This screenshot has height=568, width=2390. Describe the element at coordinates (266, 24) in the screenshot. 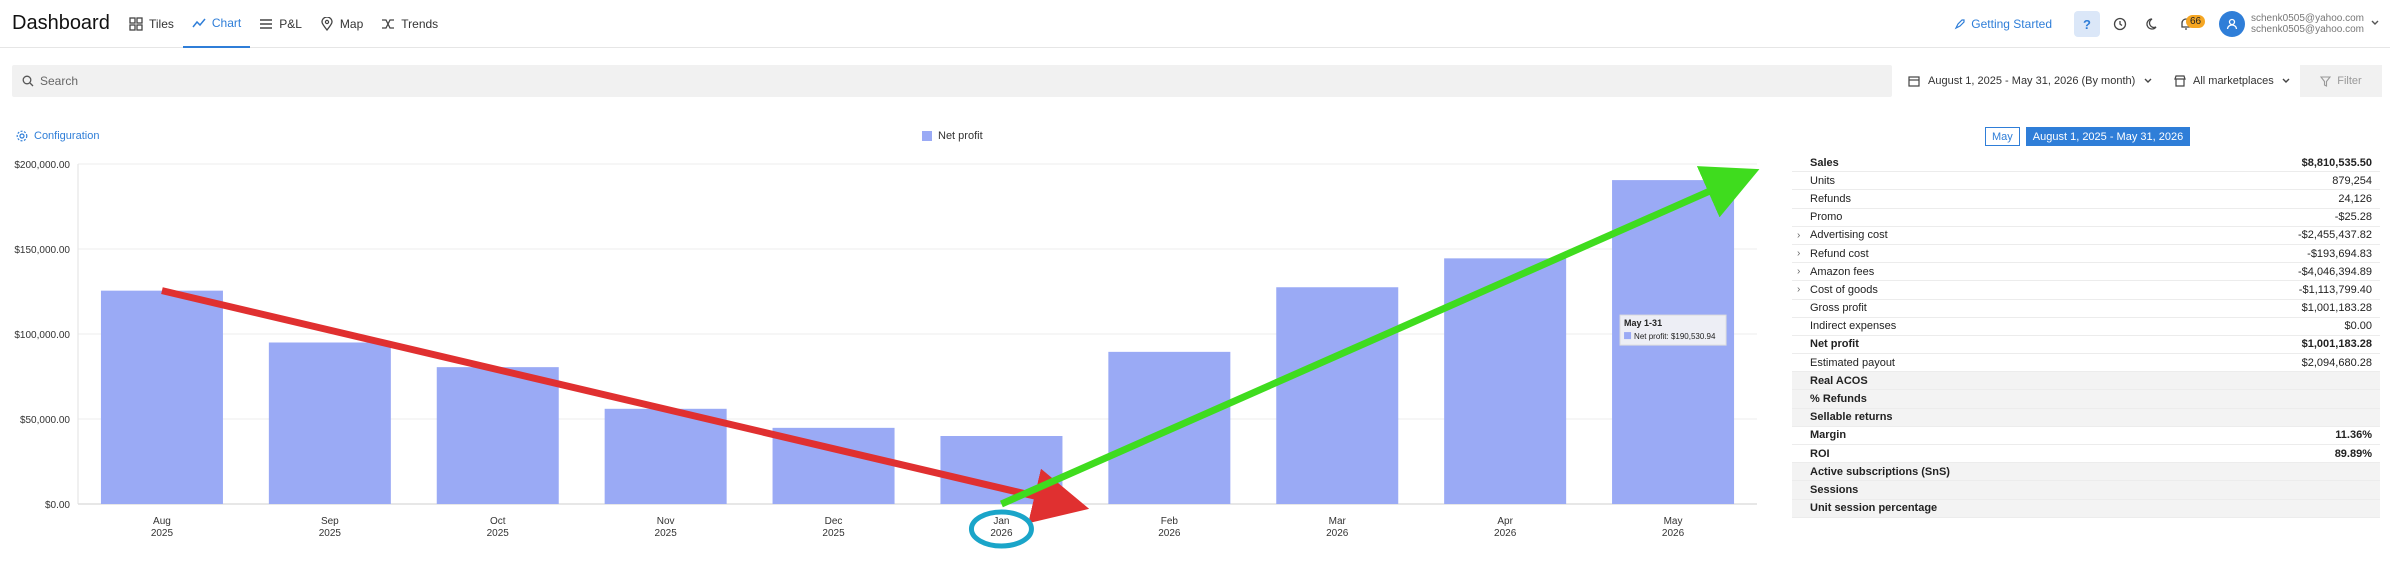

I see `list-icon` at that location.